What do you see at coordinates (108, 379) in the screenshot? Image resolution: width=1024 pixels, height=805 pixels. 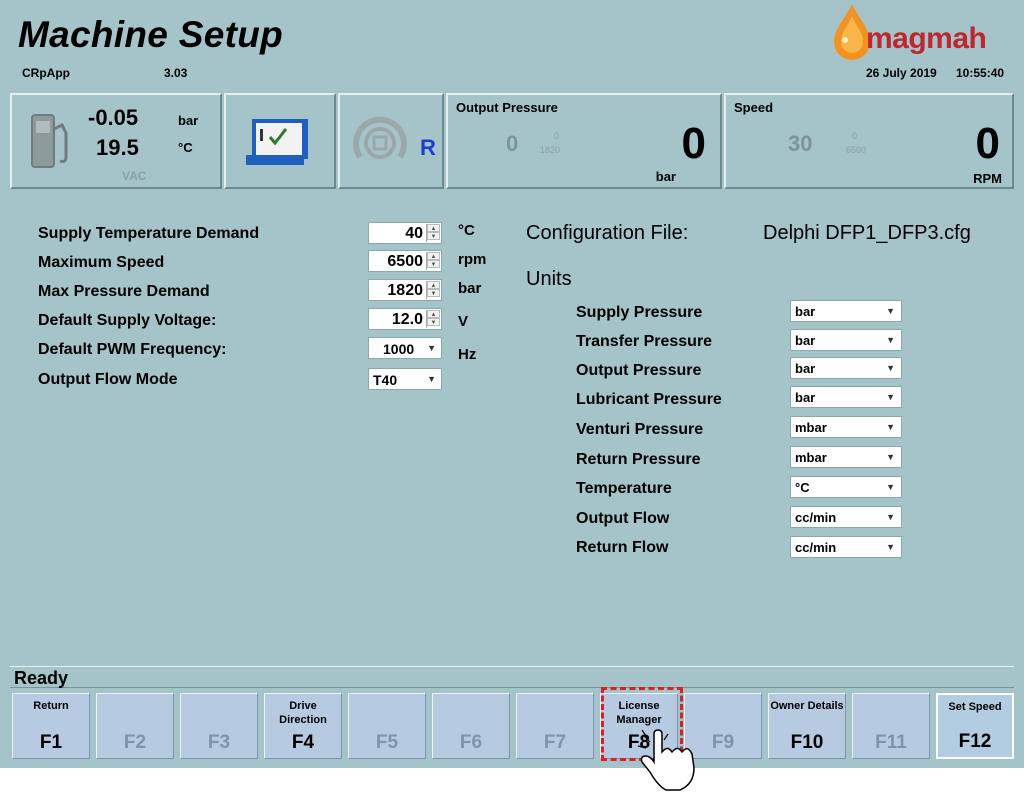 I see `output-flow-mode-label: Output Flow Mode` at bounding box center [108, 379].